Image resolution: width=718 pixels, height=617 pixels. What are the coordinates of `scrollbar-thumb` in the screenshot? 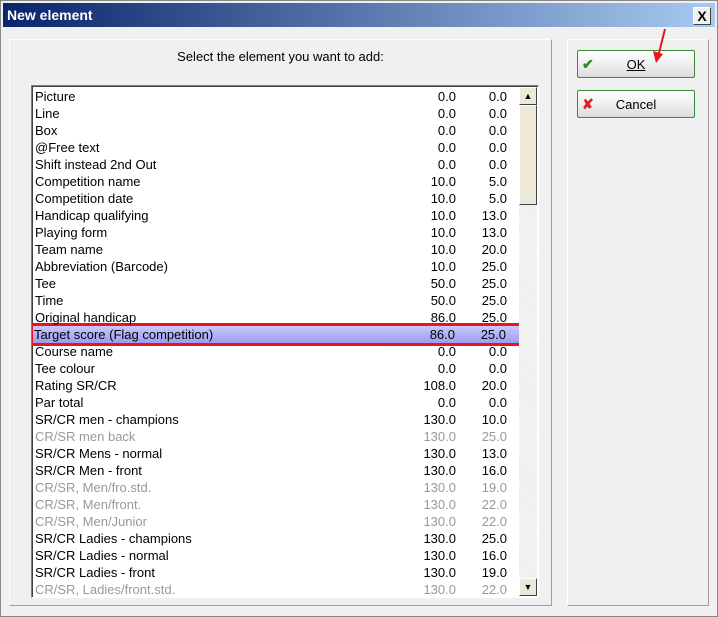 It's located at (528, 155).